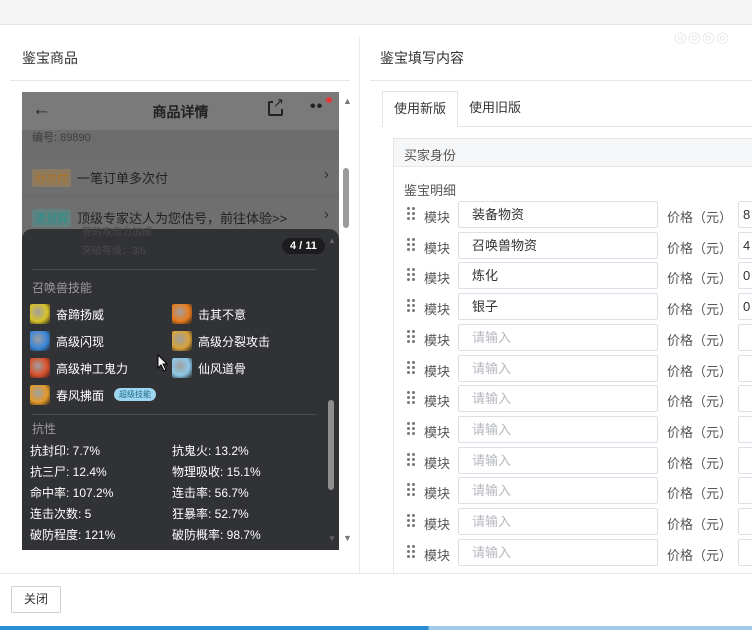 The width and height of the screenshot is (752, 630). What do you see at coordinates (558, 245) in the screenshot?
I see `module-input: 召唤兽物资` at bounding box center [558, 245].